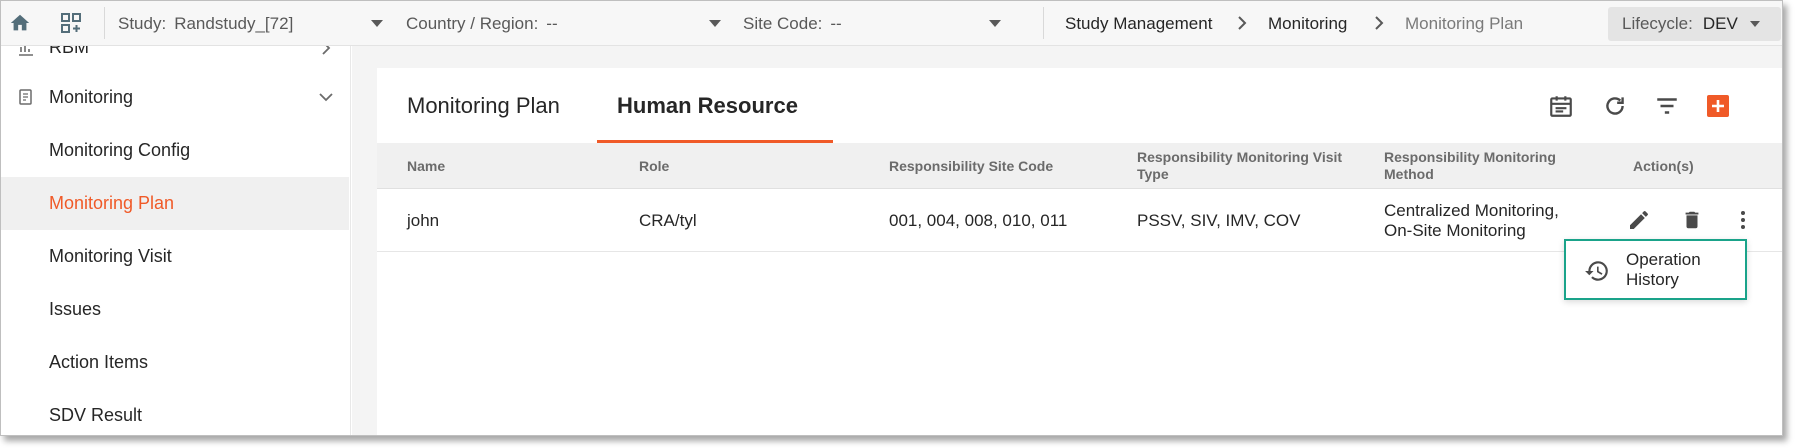 This screenshot has width=1809, height=448. I want to click on site-code-select: Site Code: --, so click(792, 23).